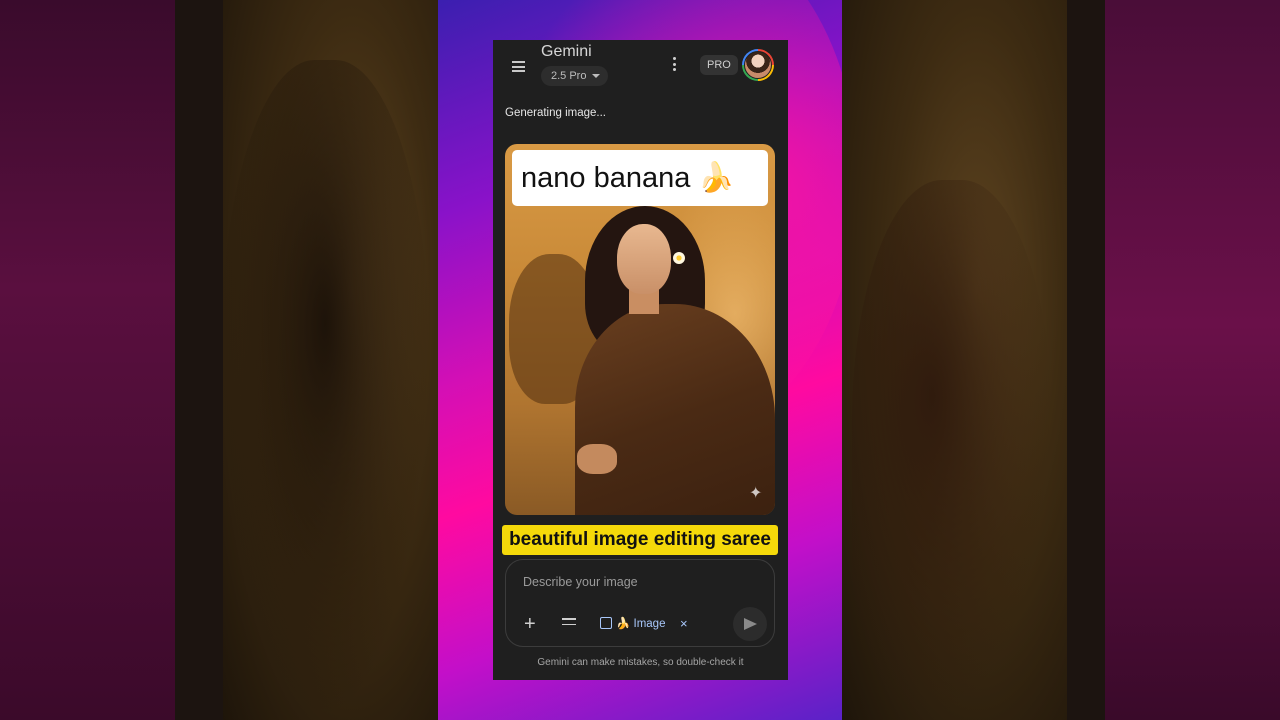 This screenshot has width=1280, height=720. Describe the element at coordinates (684, 624) in the screenshot. I see `close-icon: ×` at that location.